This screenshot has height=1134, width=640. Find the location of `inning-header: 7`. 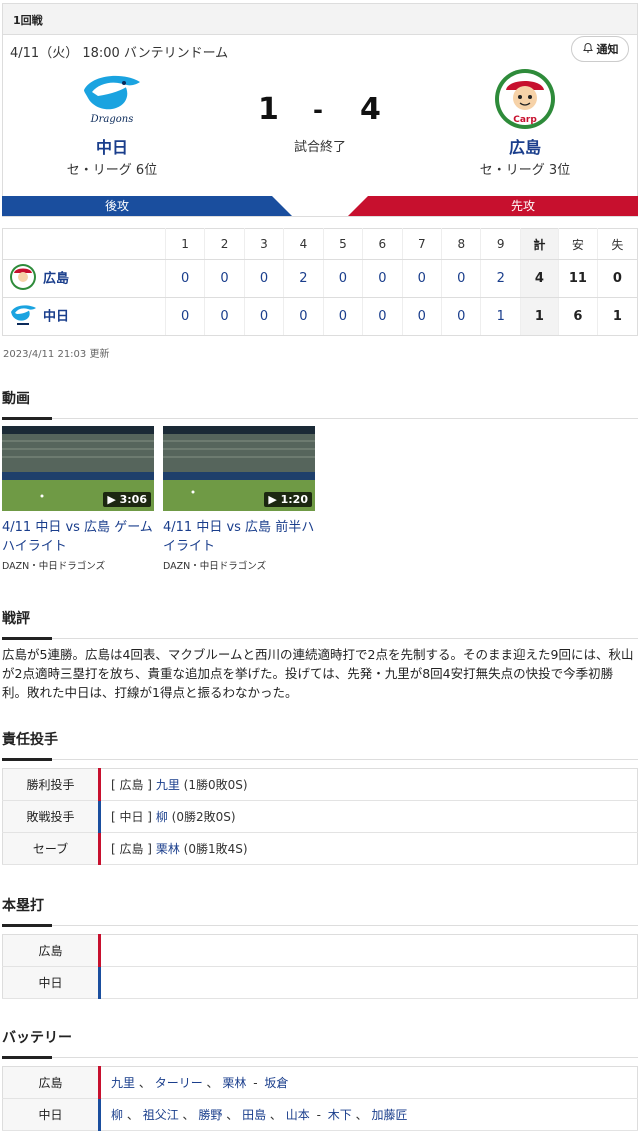

inning-header: 7 is located at coordinates (421, 244).